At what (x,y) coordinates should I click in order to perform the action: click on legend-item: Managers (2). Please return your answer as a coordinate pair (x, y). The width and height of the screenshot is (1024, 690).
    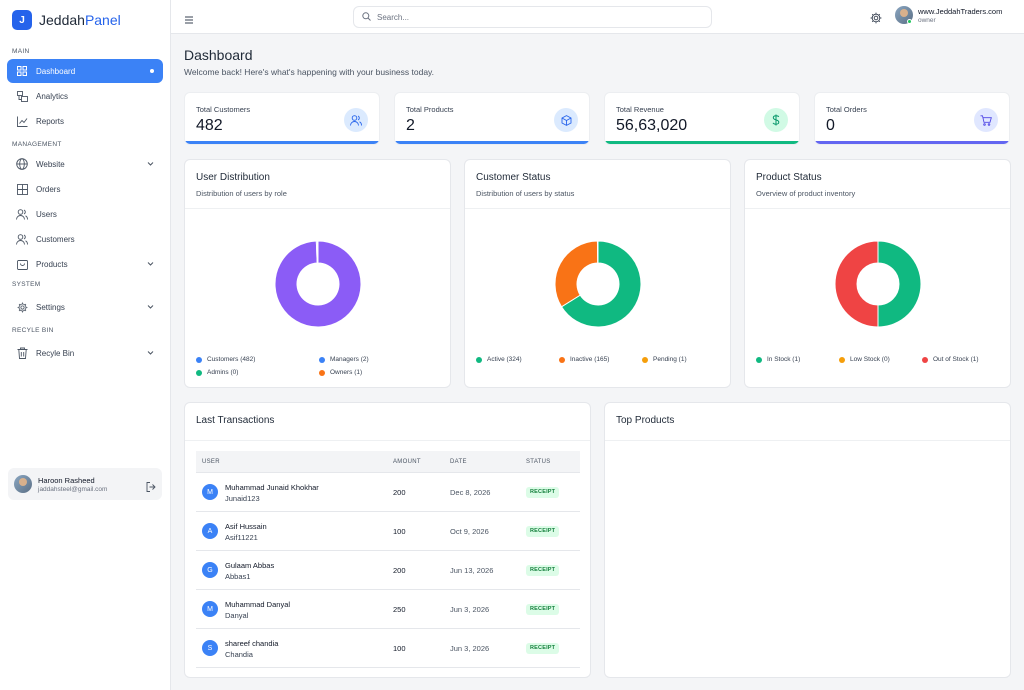
    Looking at the image, I should click on (344, 359).